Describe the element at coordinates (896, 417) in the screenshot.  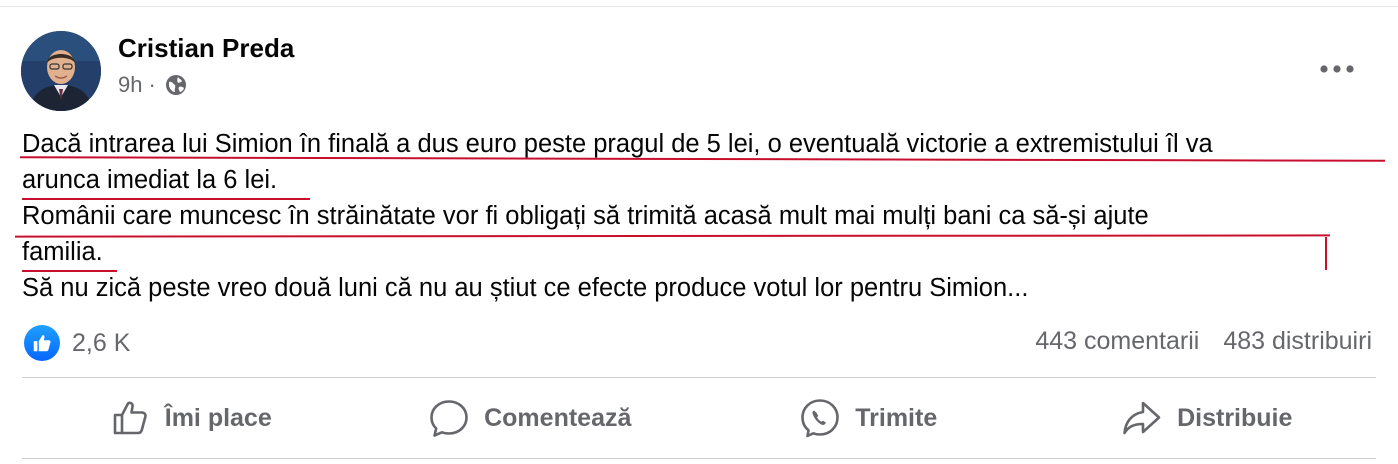
I see `send-button-label: Trimite` at that location.